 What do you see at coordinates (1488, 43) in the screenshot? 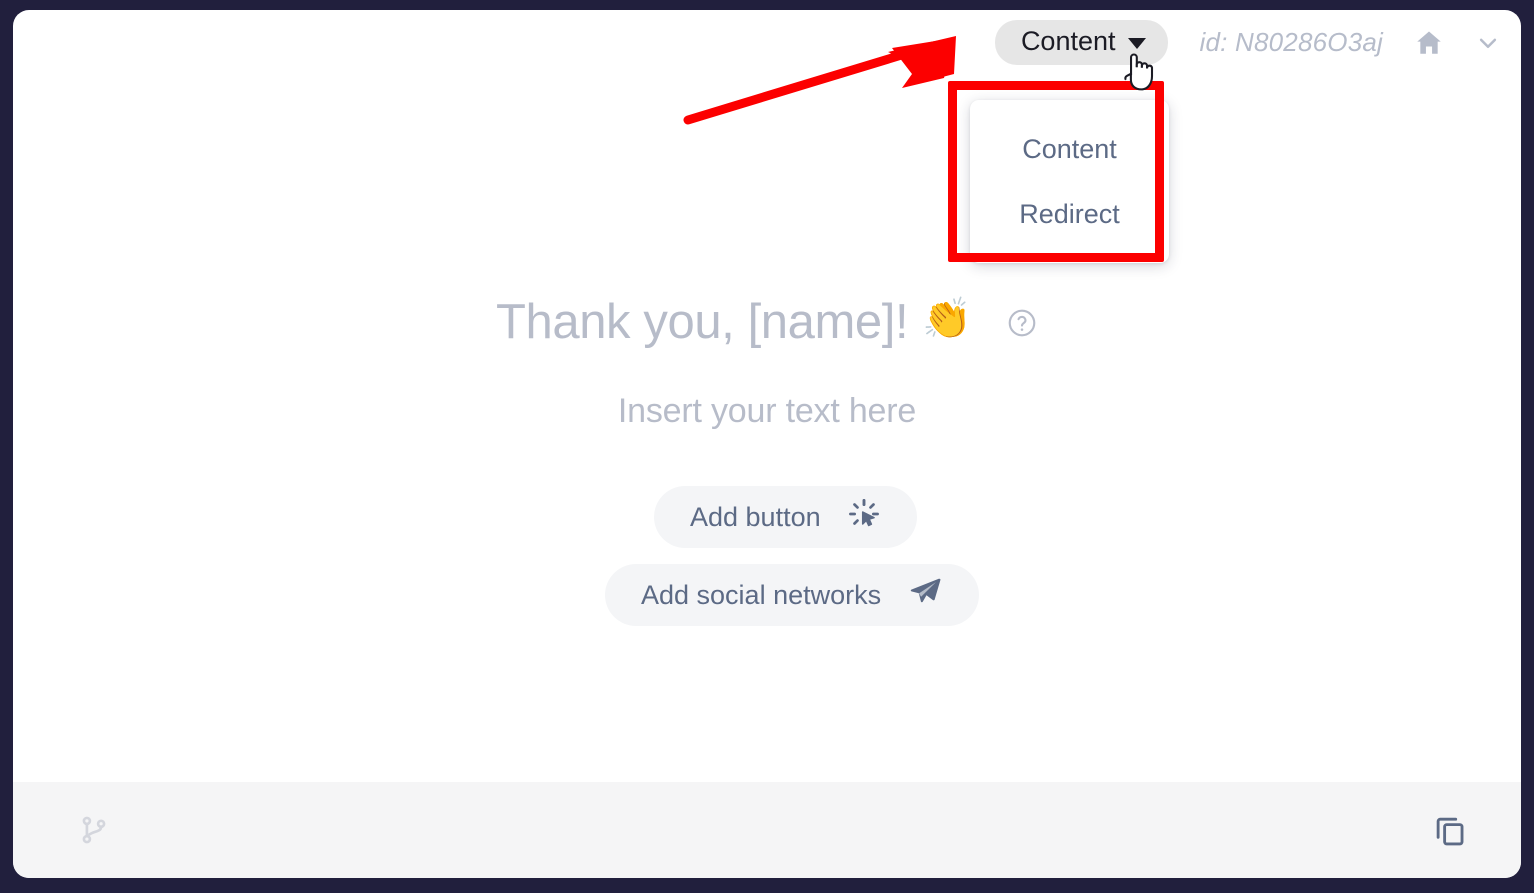
I see `chevron-down-icon` at bounding box center [1488, 43].